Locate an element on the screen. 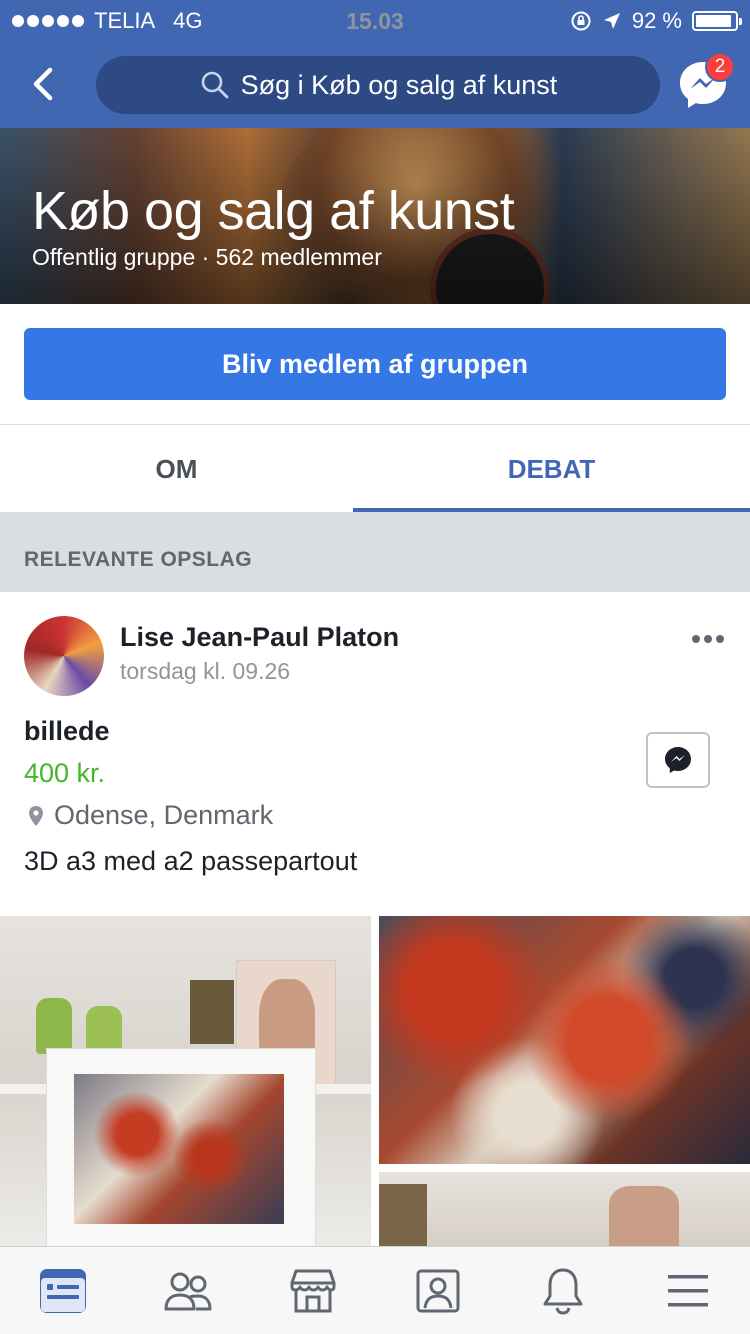 The image size is (750, 1334). section-header-label: RELEVANTE OPSLAG is located at coordinates (138, 559).